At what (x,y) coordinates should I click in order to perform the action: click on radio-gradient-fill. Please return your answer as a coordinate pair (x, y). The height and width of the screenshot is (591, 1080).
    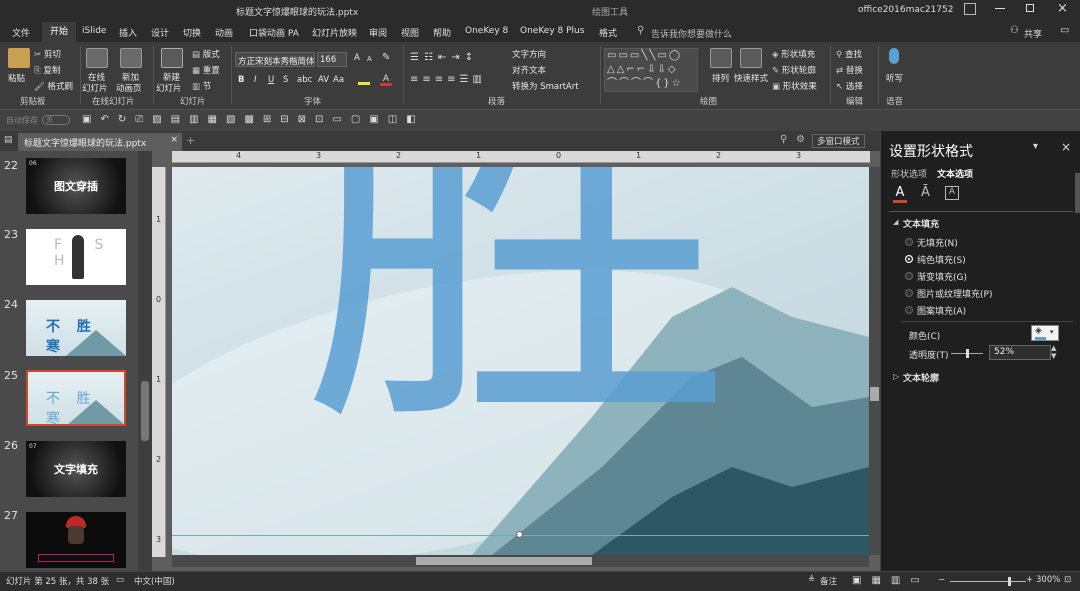
    Looking at the image, I should click on (909, 276).